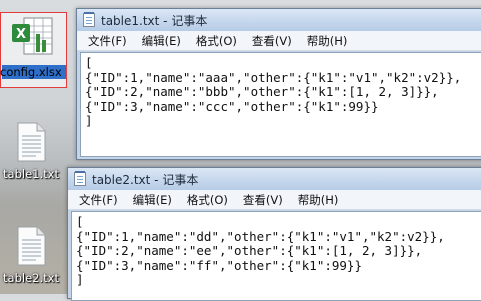 This screenshot has width=481, height=301. What do you see at coordinates (21, 34) in the screenshot?
I see `svg-text: X` at bounding box center [21, 34].